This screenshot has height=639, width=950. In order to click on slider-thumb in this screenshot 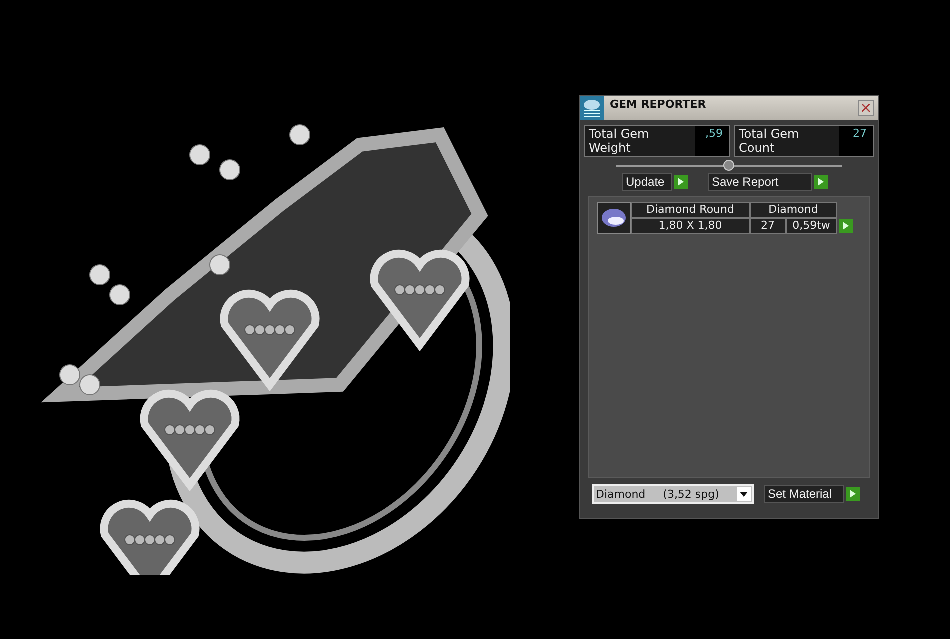, I will do `click(729, 165)`.